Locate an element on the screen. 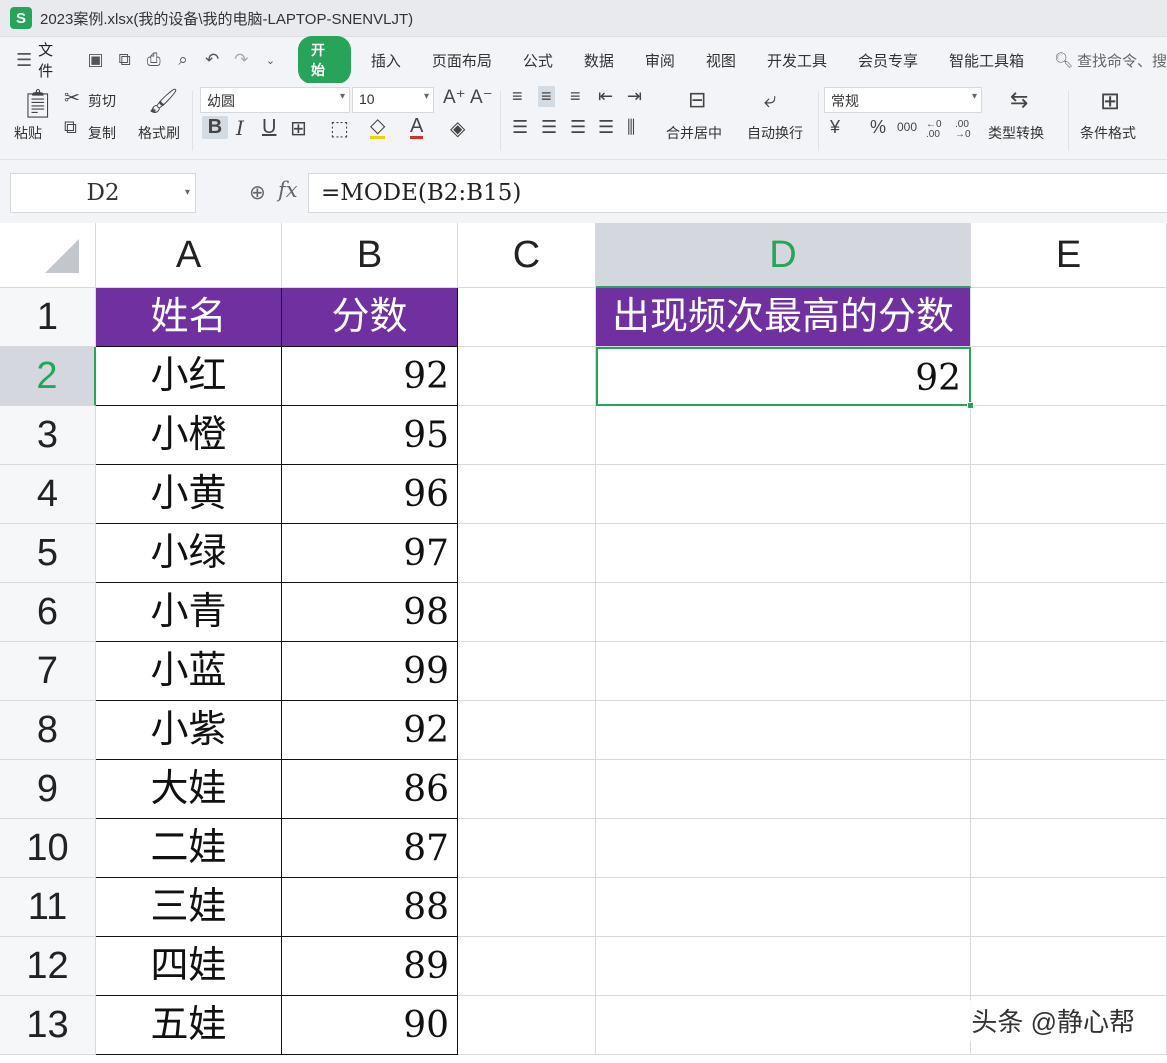 Image resolution: width=1167 pixels, height=1063 pixels. tab-smart-tools: 智能工具箱 is located at coordinates (986, 60).